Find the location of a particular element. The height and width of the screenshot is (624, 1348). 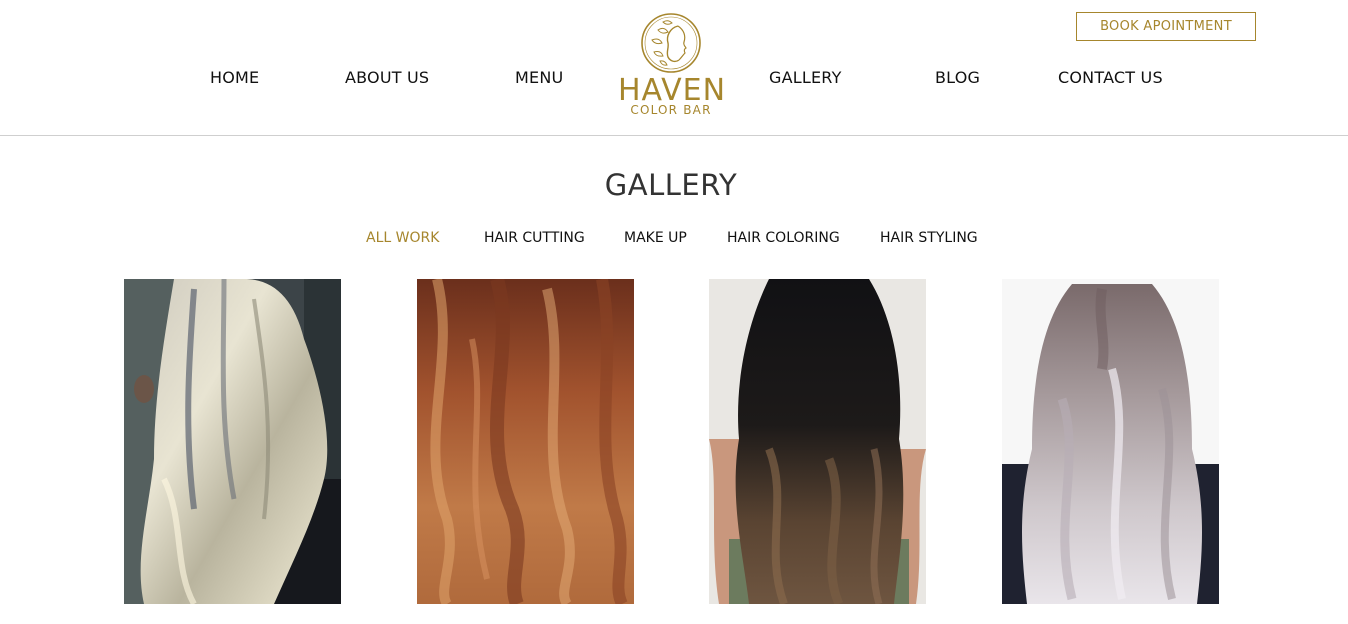

haven-color-bar-logo: HAVEN COLOR BAR is located at coordinates (671, 65).